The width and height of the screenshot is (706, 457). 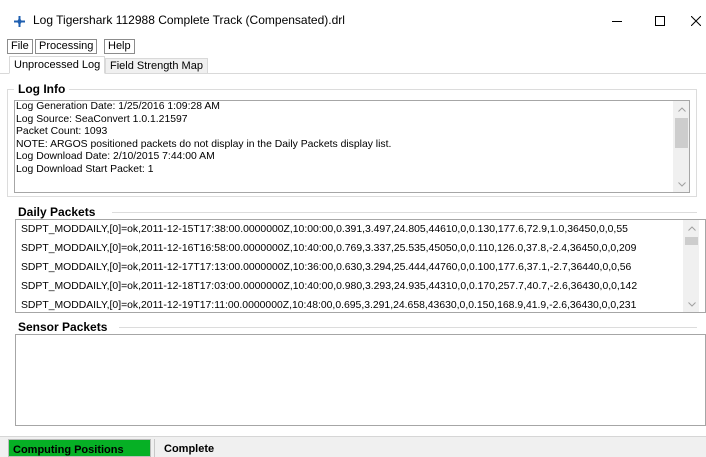 I want to click on status-separator, so click(x=154, y=448).